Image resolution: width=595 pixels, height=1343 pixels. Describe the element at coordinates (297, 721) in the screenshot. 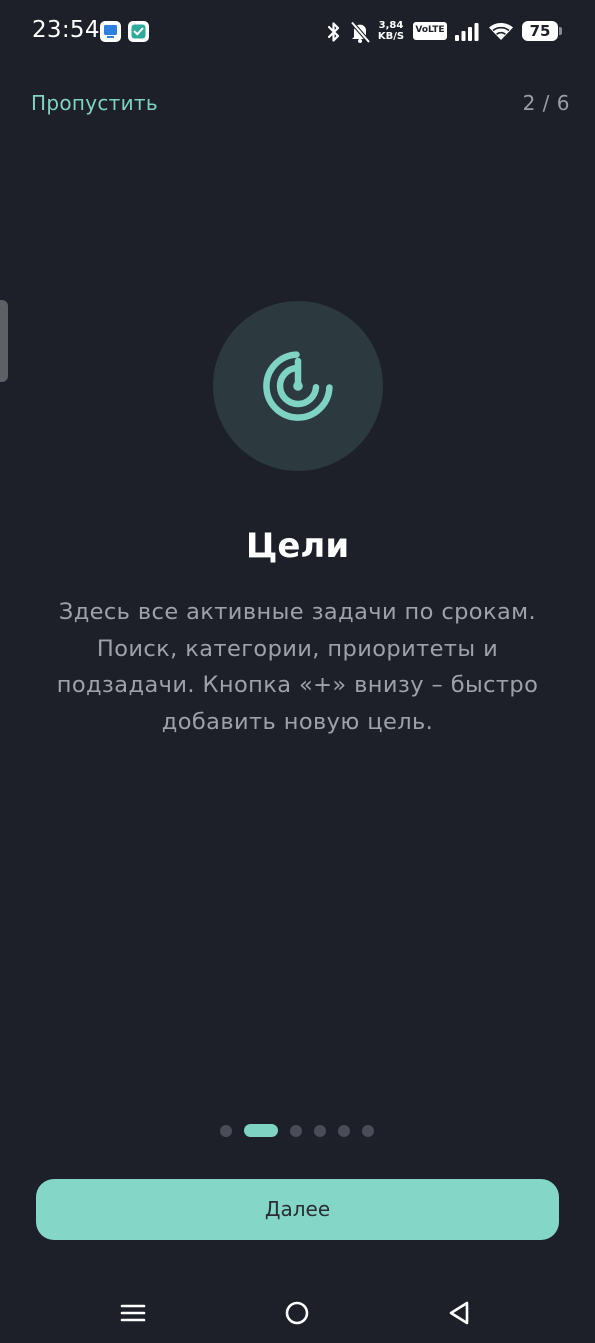

I see `description-line: добавить новую цель.` at that location.